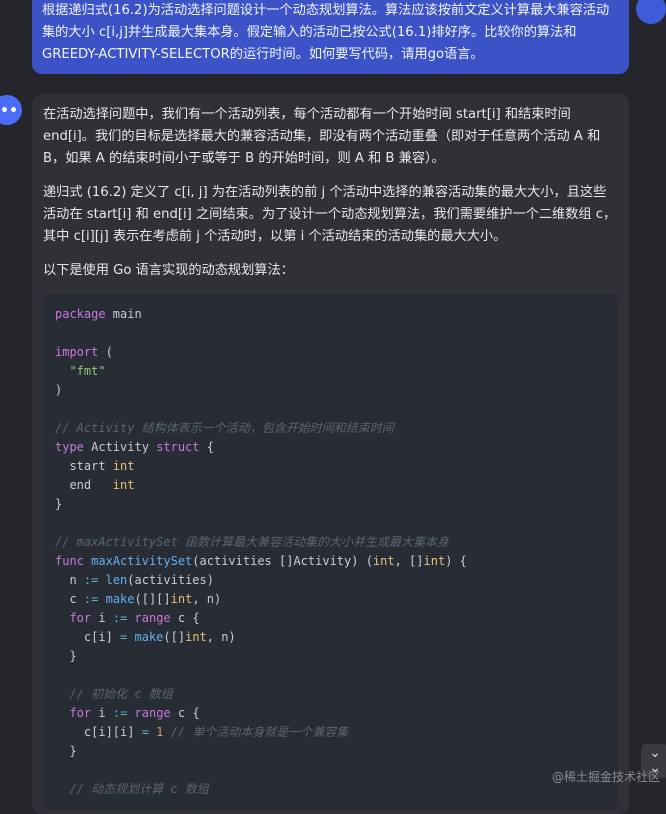 This screenshot has height=814, width=666. What do you see at coordinates (11, 110) in the screenshot?
I see `assistant-avatar` at bounding box center [11, 110].